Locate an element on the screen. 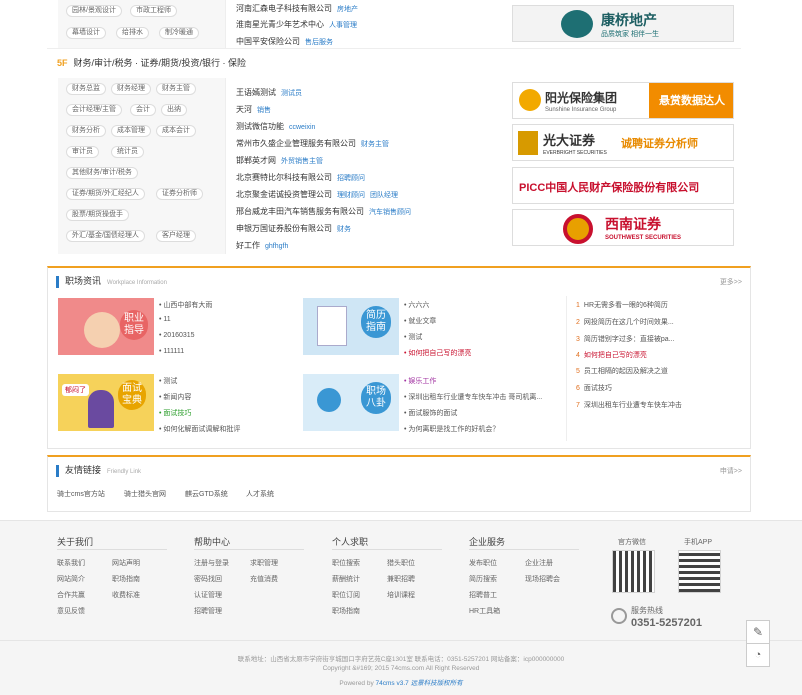 The image size is (802, 695). job-link: 财务 is located at coordinates (344, 229).